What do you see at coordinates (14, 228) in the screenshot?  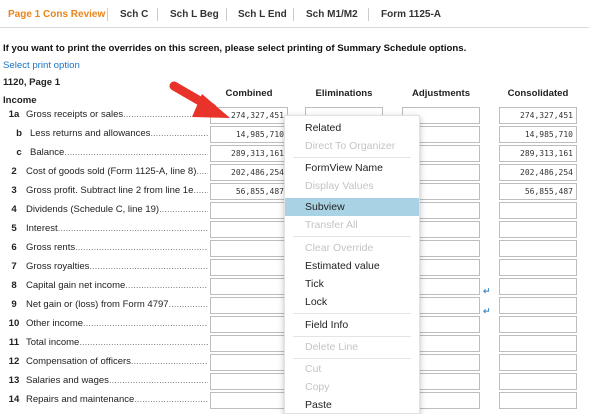 I see `line-number: 5` at bounding box center [14, 228].